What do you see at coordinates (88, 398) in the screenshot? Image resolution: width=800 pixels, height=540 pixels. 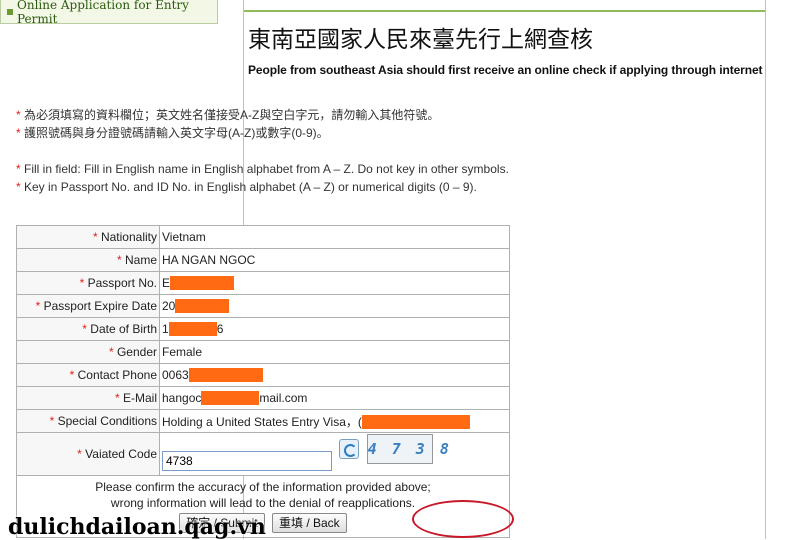 I see `email-label: * E-Mail` at bounding box center [88, 398].